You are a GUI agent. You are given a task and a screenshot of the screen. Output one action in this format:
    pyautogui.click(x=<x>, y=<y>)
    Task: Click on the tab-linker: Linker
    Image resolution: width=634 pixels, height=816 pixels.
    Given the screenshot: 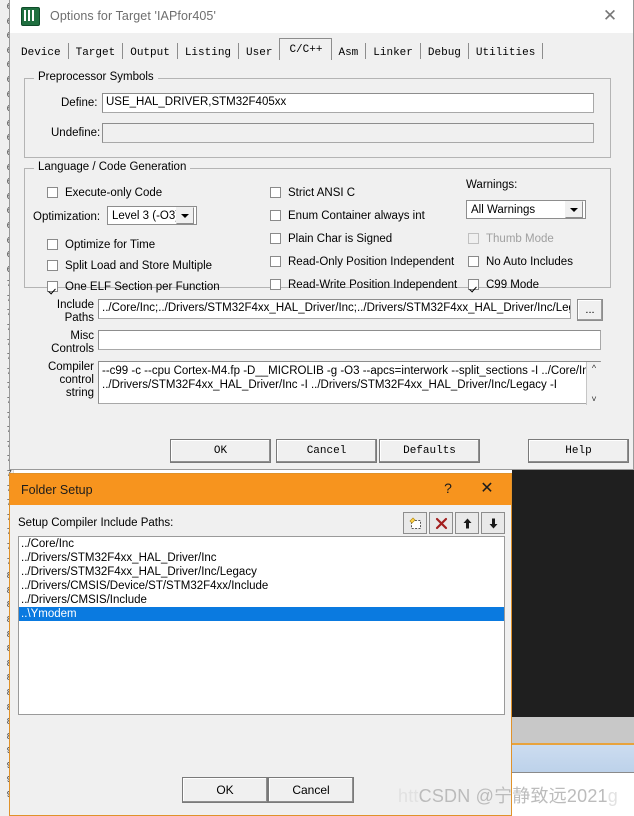 What is the action you would take?
    pyautogui.click(x=393, y=51)
    